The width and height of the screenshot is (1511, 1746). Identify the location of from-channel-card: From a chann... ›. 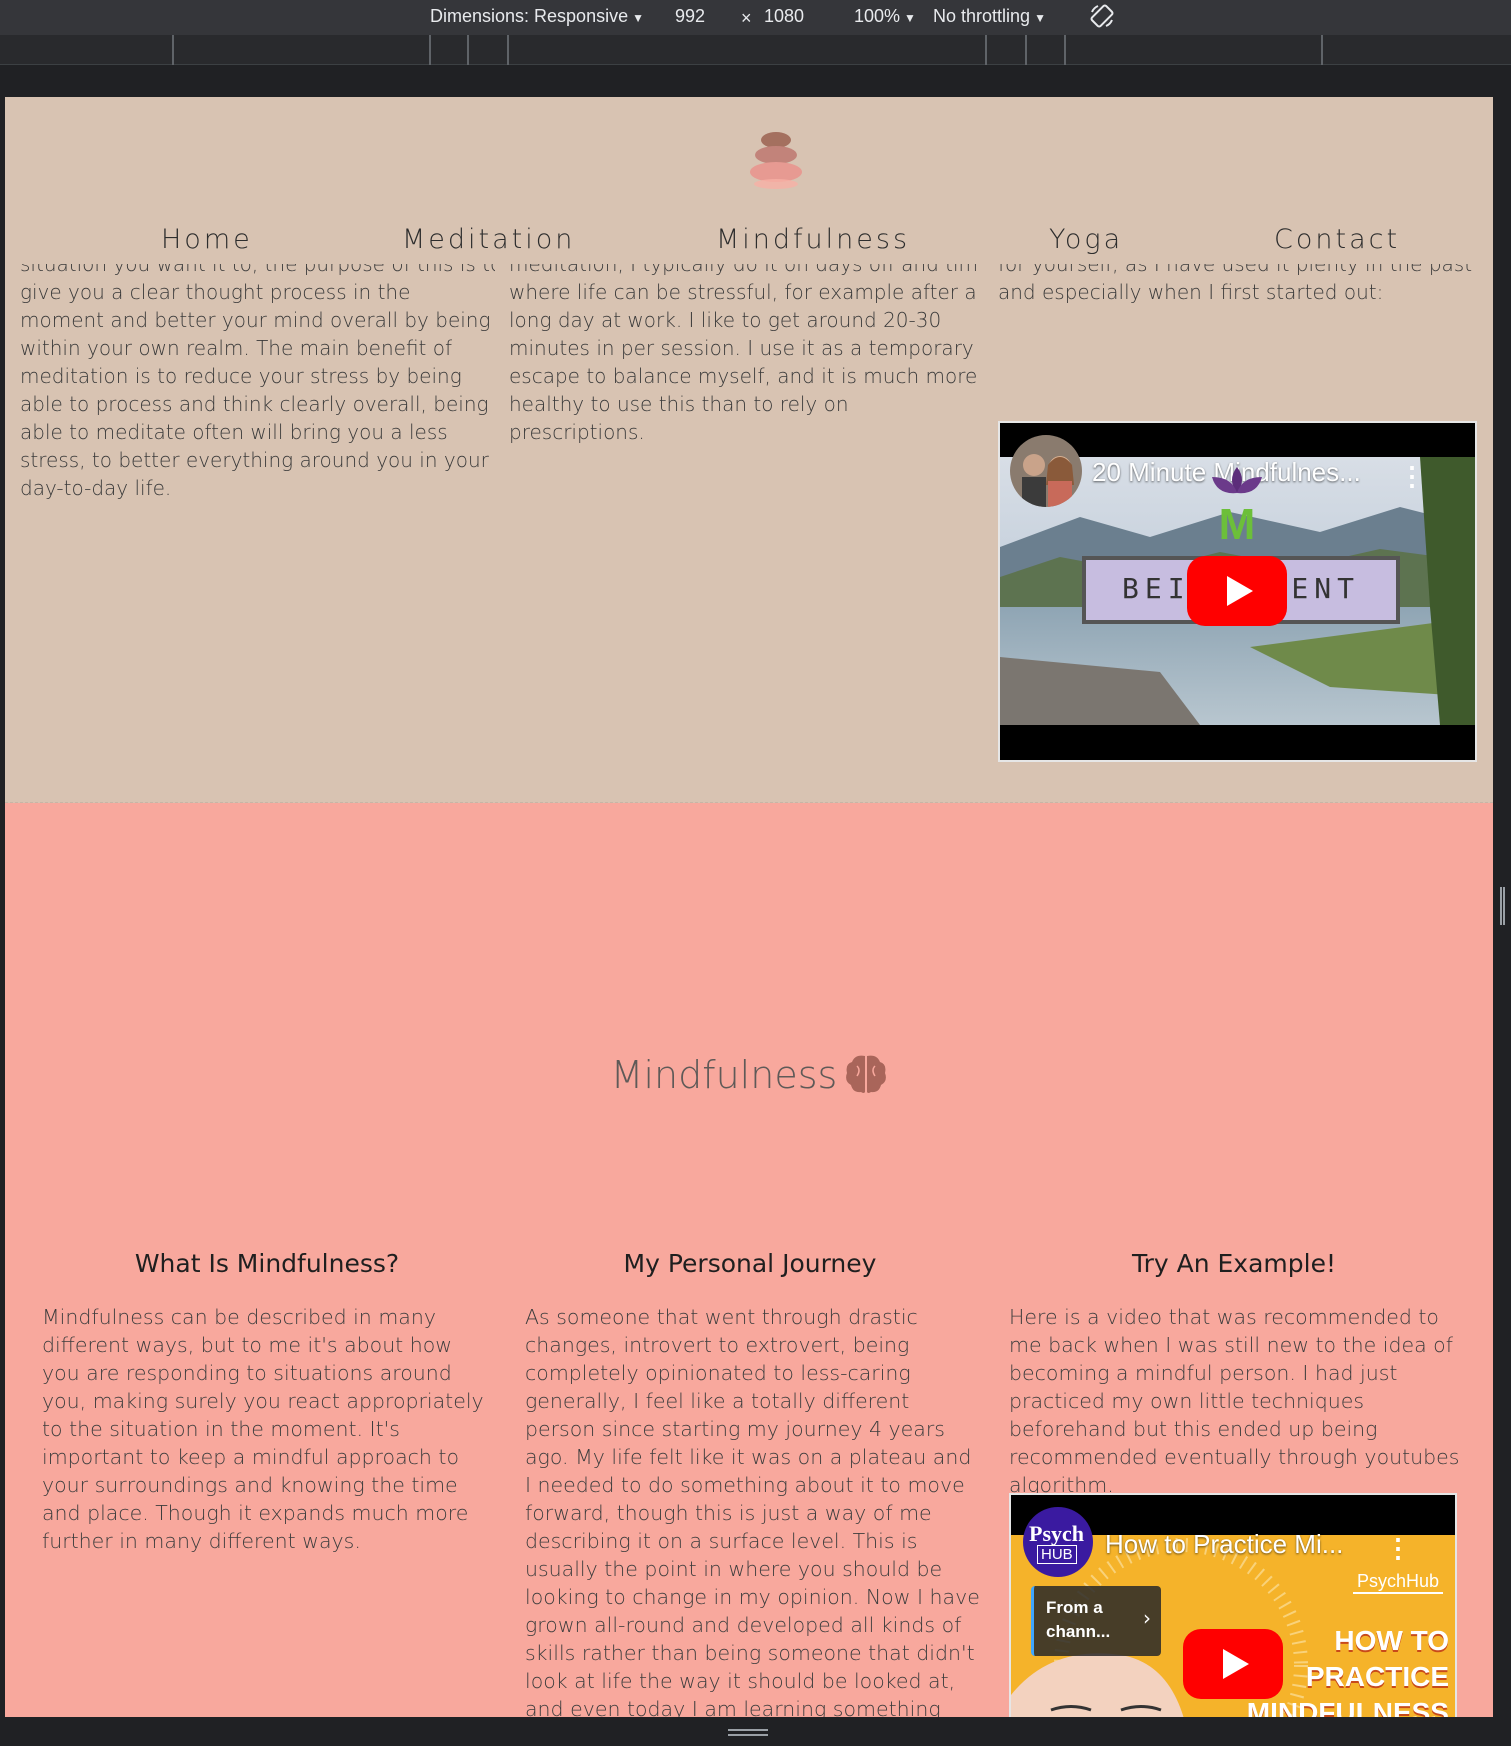
(1096, 1621).